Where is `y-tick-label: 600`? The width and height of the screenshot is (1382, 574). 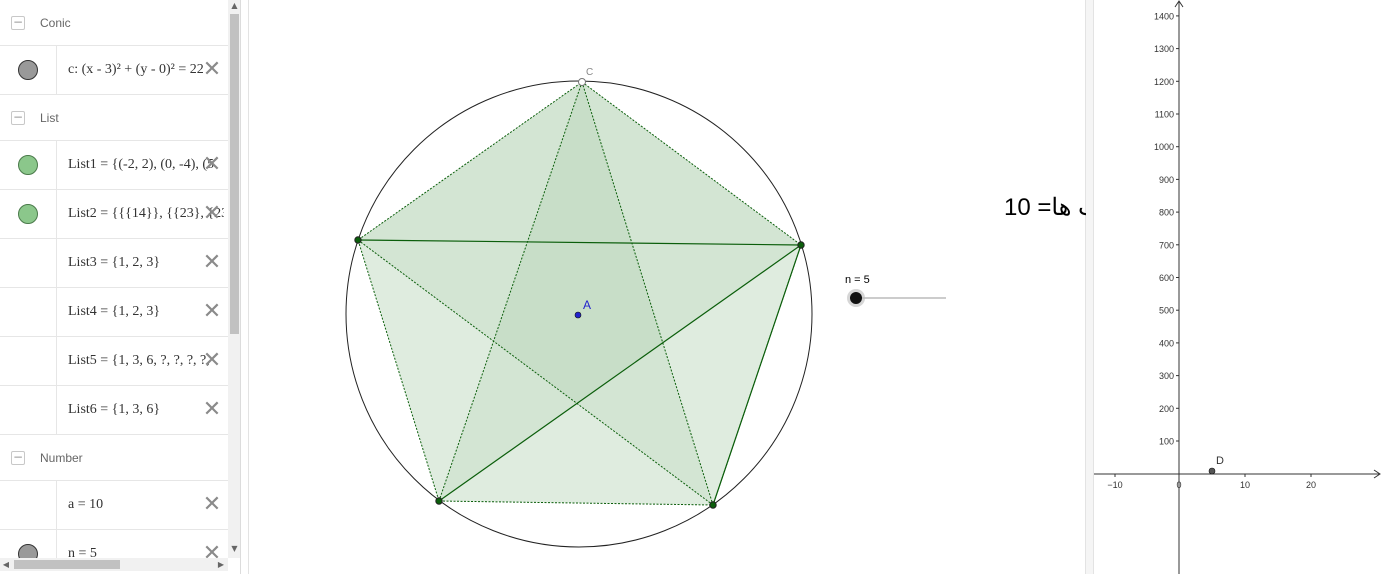 y-tick-label: 600 is located at coordinates (1166, 278).